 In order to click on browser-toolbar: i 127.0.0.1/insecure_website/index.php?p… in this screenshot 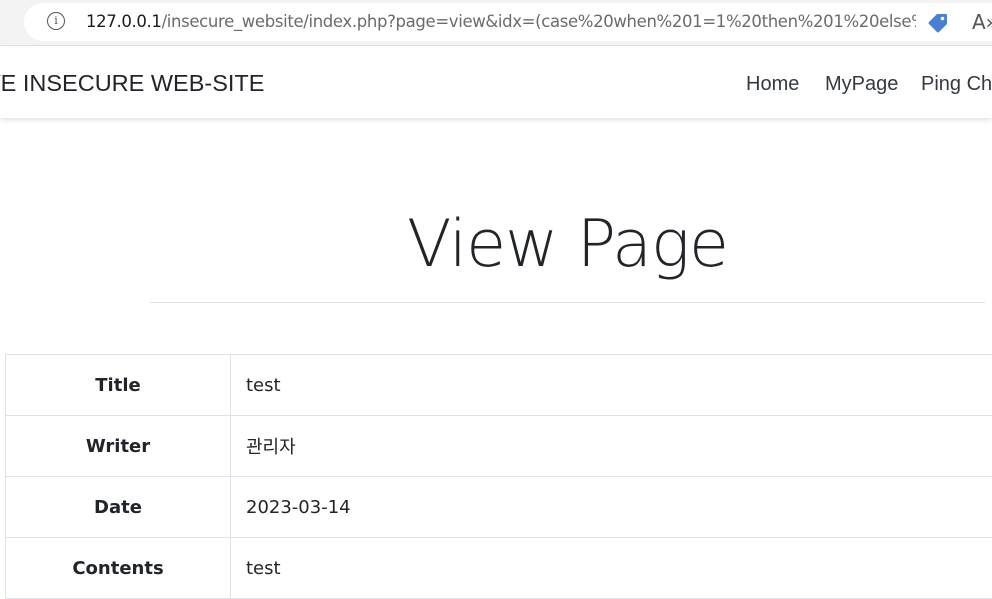, I will do `click(496, 23)`.